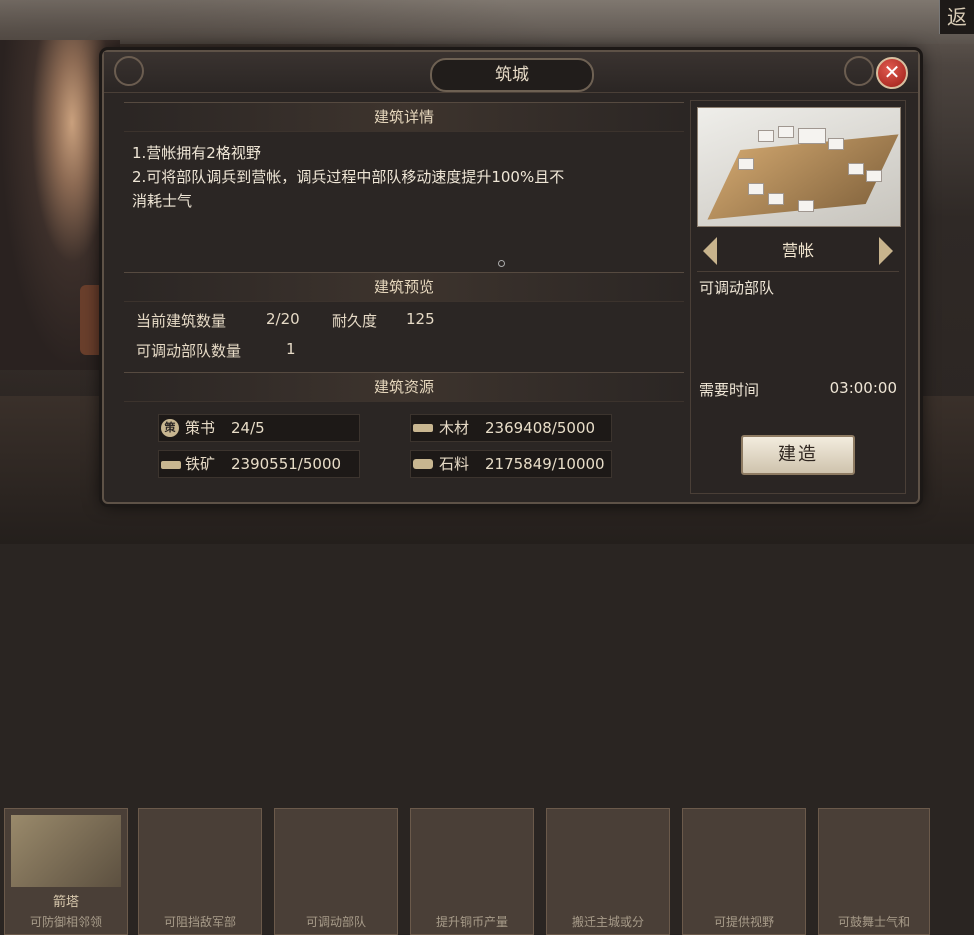 Image resolution: width=974 pixels, height=935 pixels. I want to click on back-button: 返, so click(956, 17).